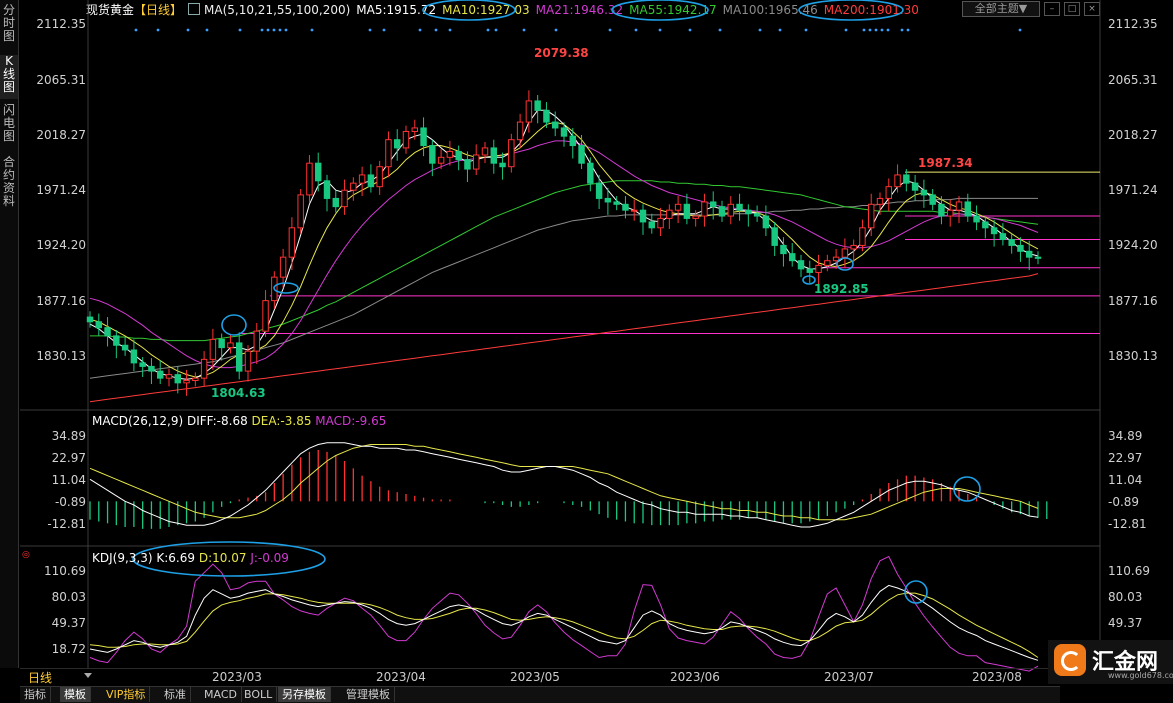 This screenshot has height=703, width=1173. What do you see at coordinates (68, 597) in the screenshot?
I see `axis-tick-label: 80.03` at bounding box center [68, 597].